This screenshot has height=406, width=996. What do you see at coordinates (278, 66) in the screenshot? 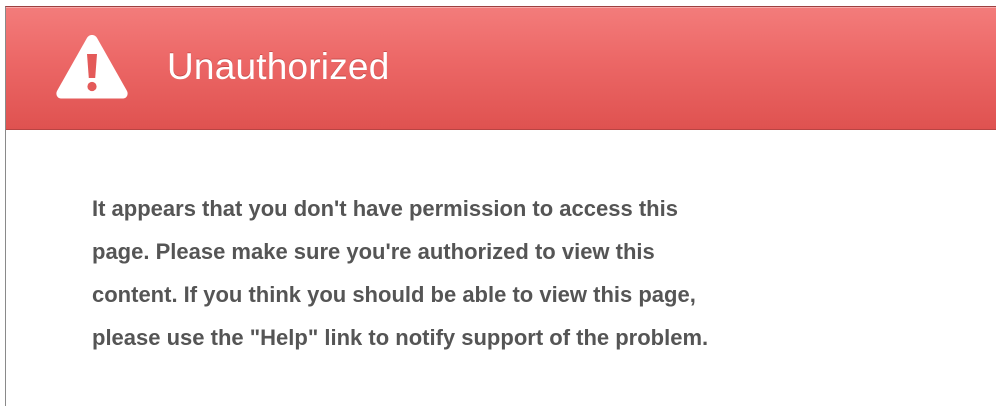
I see `page-title: Unauthorized` at bounding box center [278, 66].